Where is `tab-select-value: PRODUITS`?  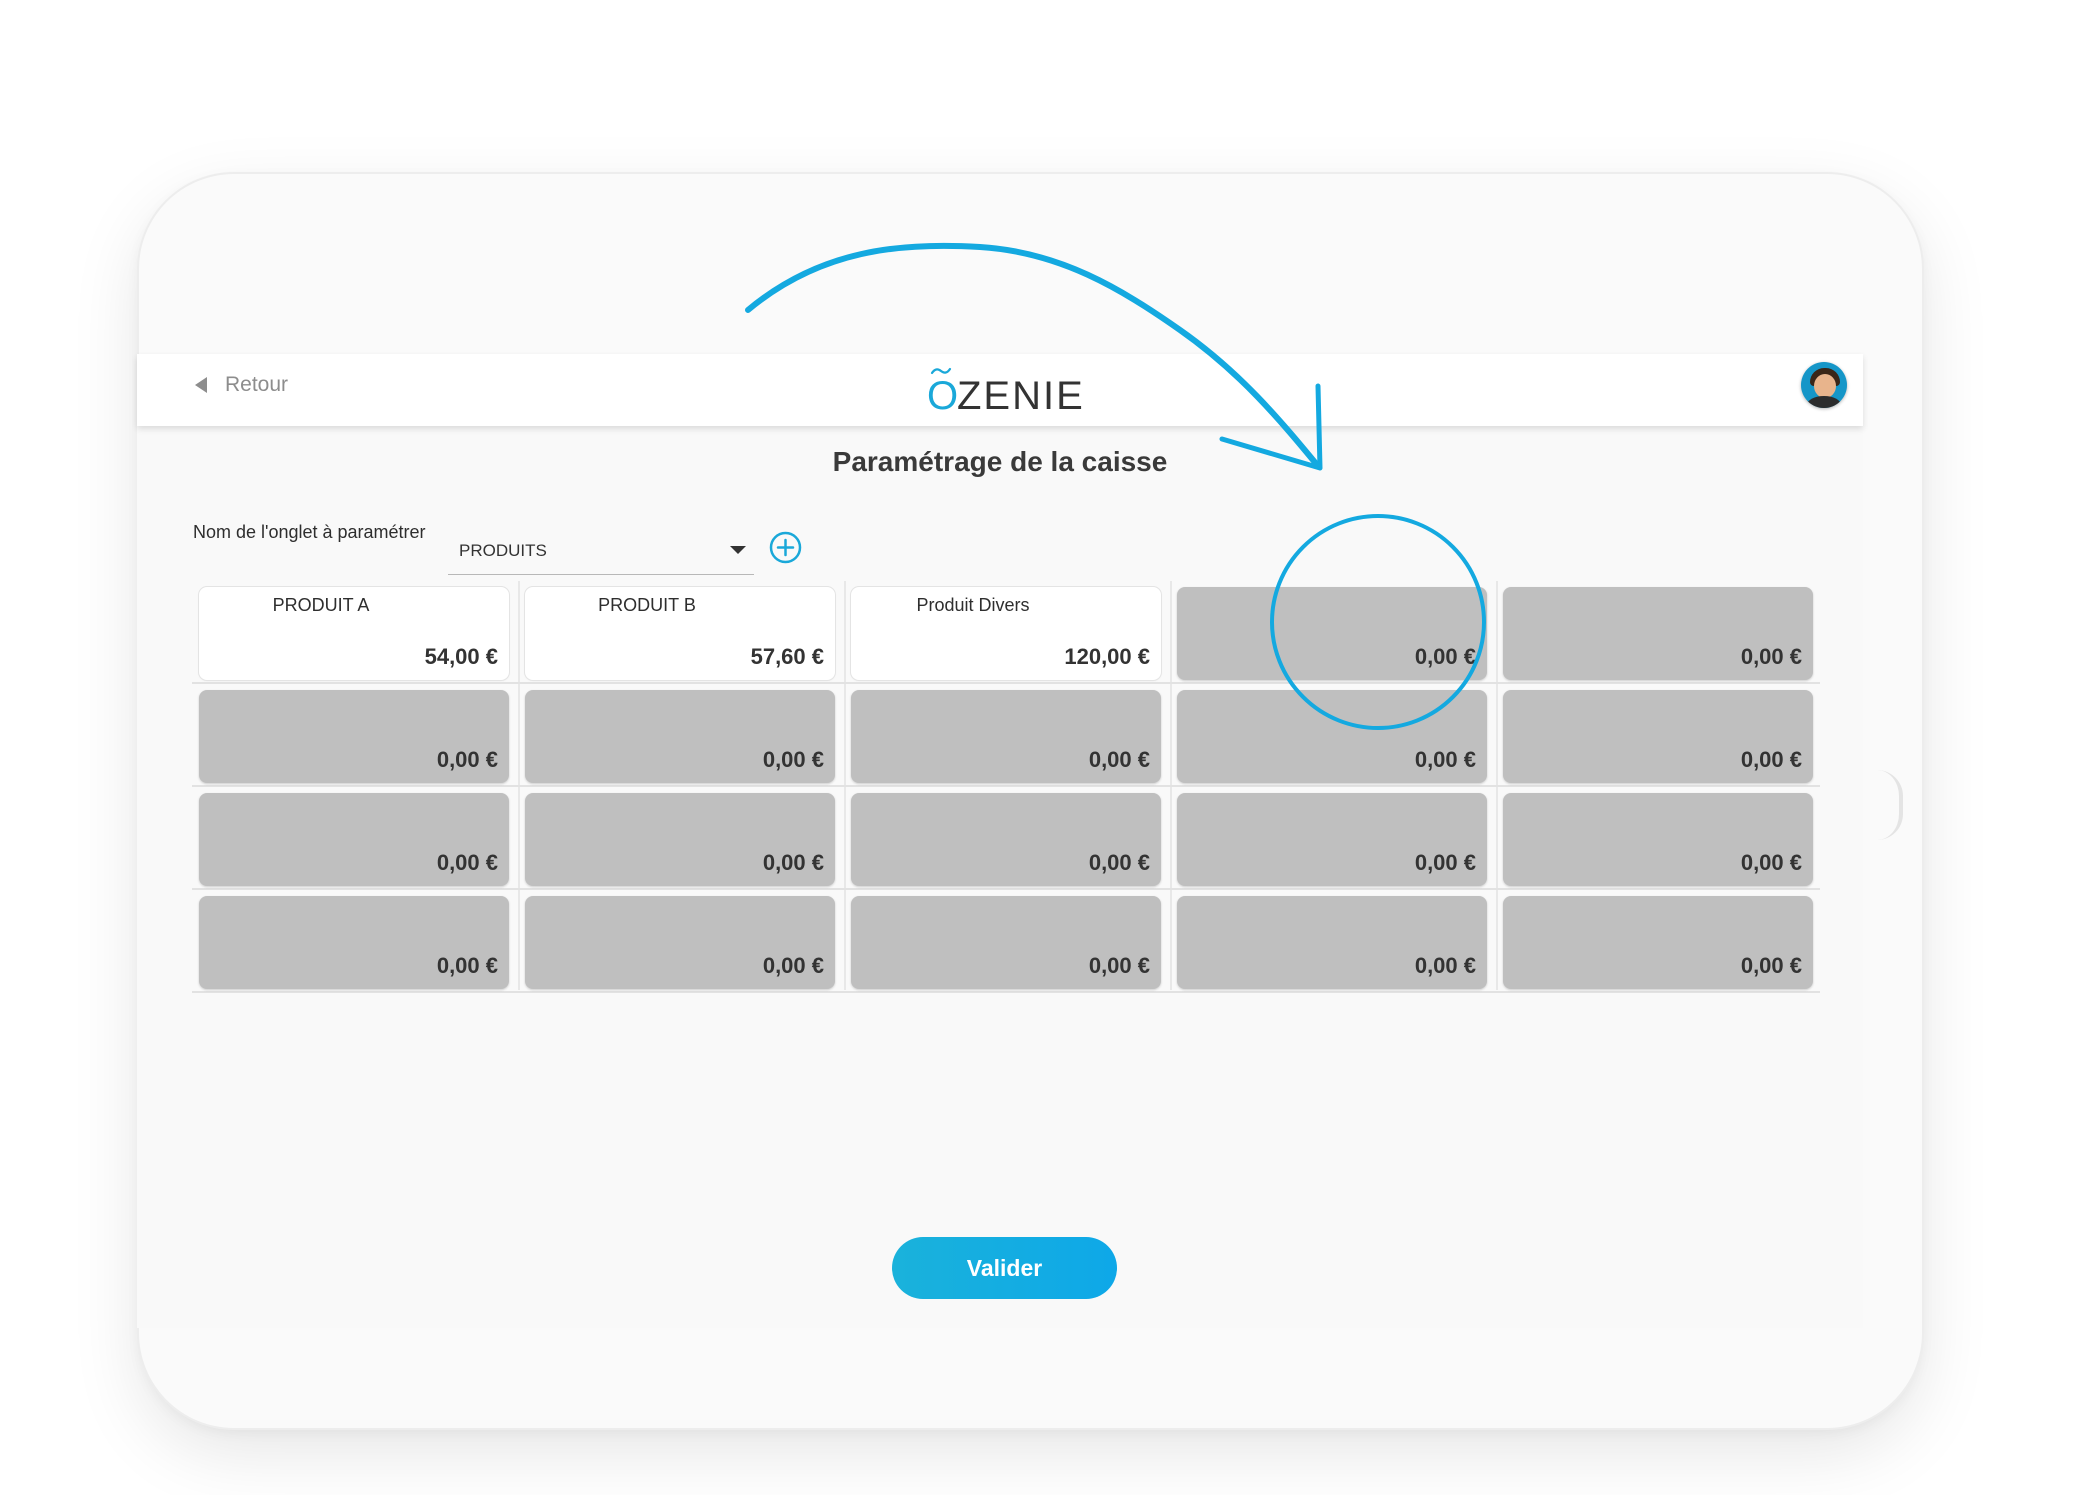 tab-select-value: PRODUITS is located at coordinates (503, 550).